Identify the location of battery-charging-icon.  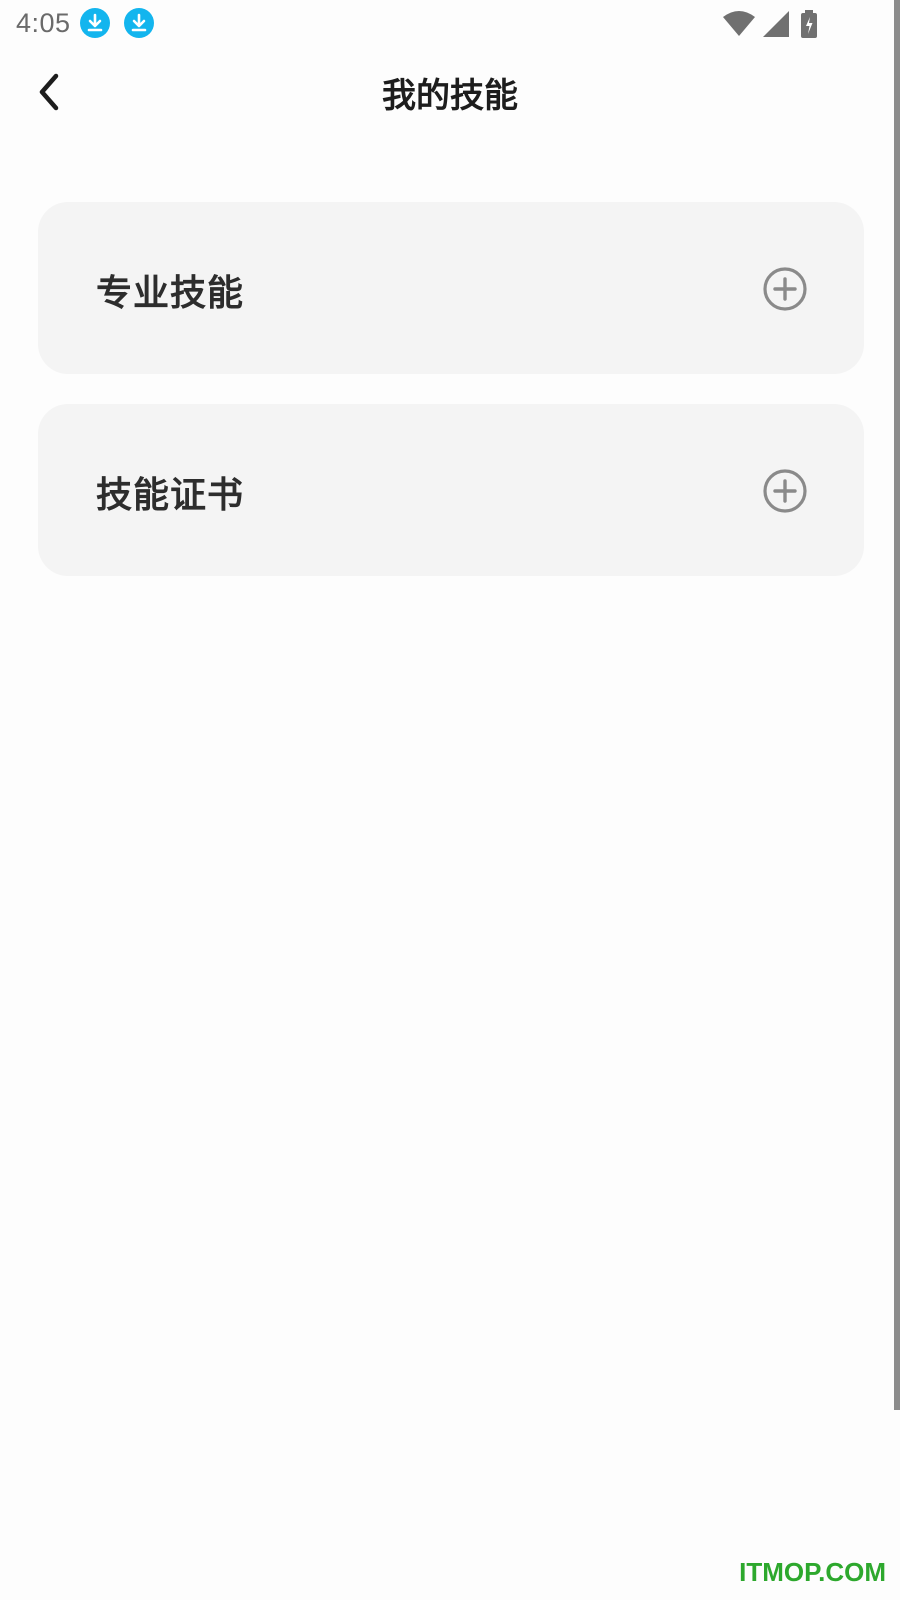
(809, 24).